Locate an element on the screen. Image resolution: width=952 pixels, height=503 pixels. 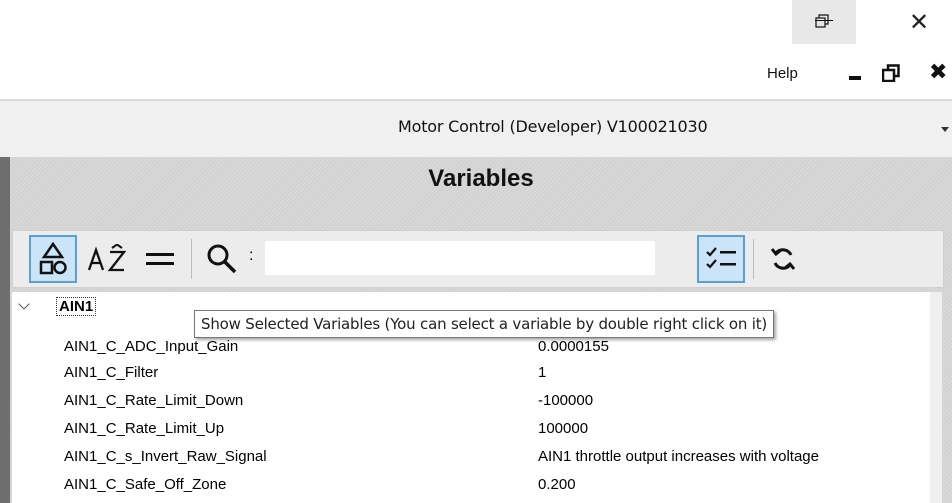
search-input is located at coordinates (460, 258).